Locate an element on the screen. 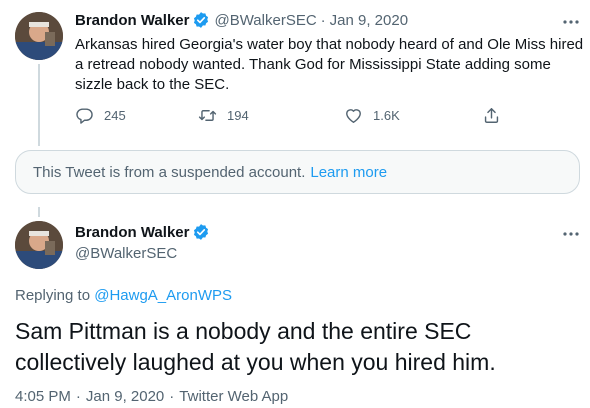  notice-text: This Tweet is from a suspended account. is located at coordinates (169, 172).